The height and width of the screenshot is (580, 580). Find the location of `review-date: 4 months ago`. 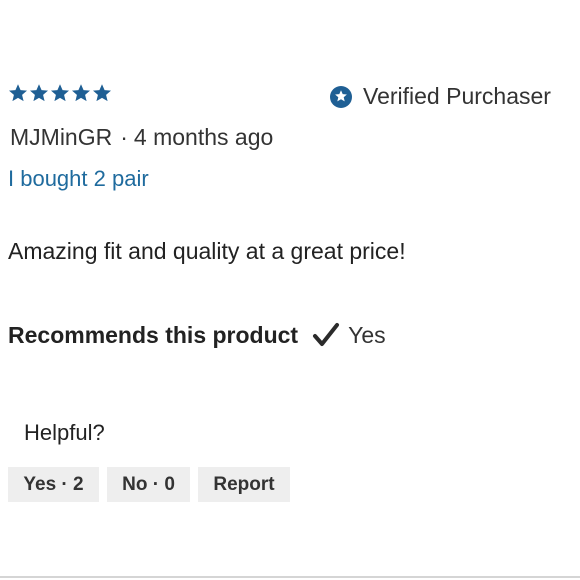

review-date: 4 months ago is located at coordinates (203, 137).